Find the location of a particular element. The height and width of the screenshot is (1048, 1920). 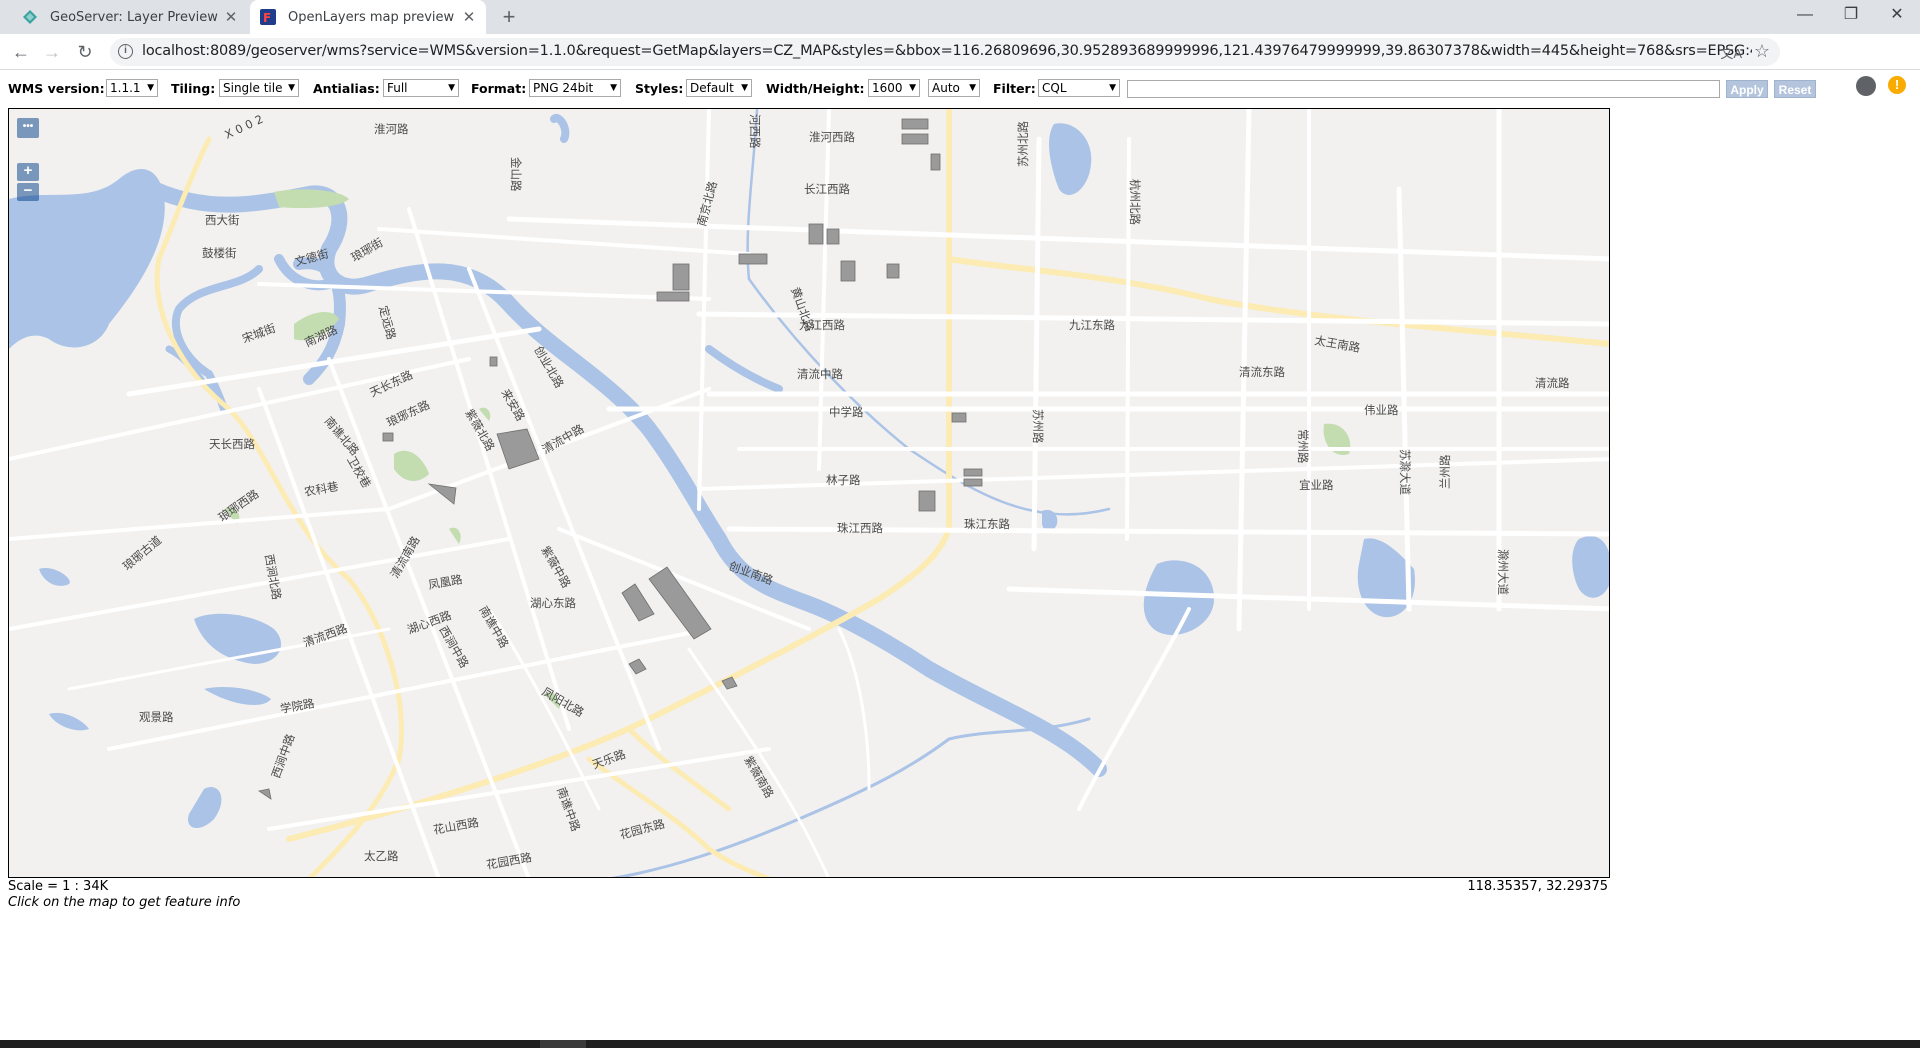

filter-type-select: CQL ▼ is located at coordinates (1079, 88).